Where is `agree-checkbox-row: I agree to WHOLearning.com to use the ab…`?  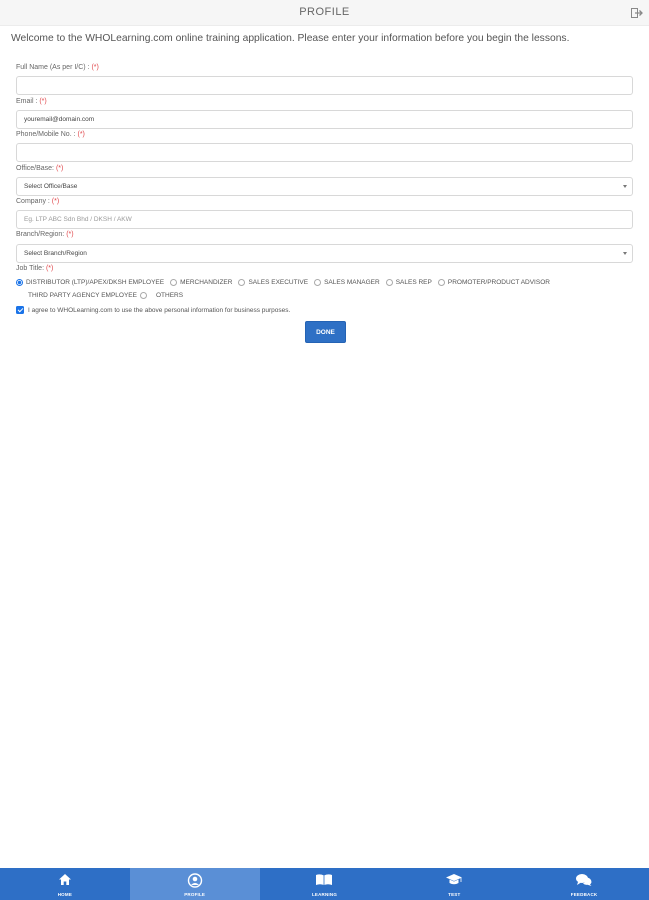 agree-checkbox-row: I agree to WHOLearning.com to use the ab… is located at coordinates (153, 310).